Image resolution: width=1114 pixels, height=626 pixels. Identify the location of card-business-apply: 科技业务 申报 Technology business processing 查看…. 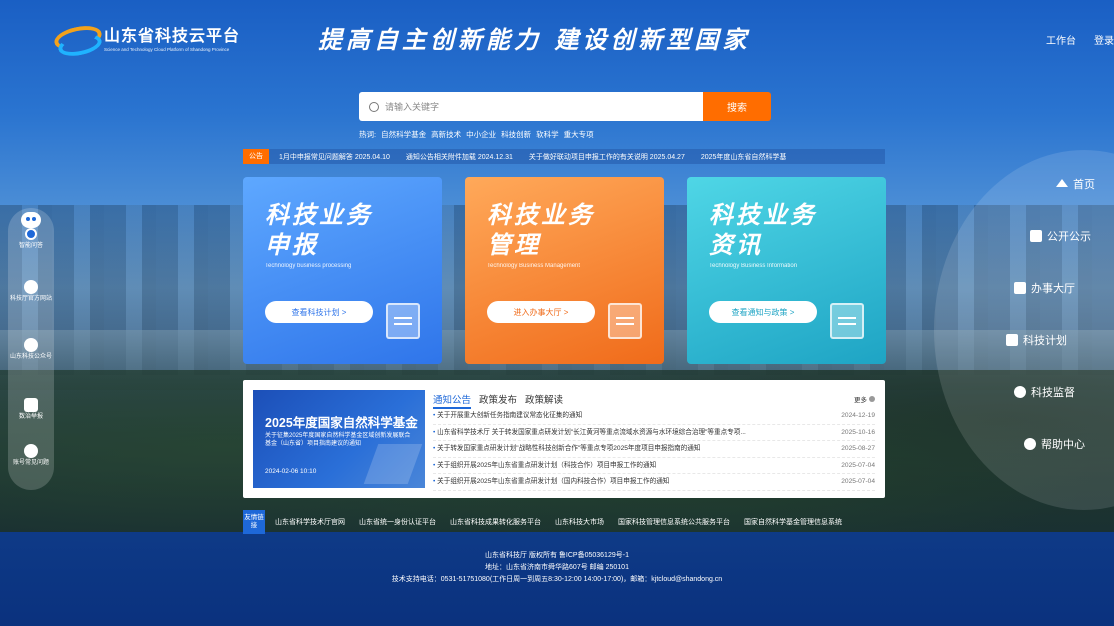
(342, 270).